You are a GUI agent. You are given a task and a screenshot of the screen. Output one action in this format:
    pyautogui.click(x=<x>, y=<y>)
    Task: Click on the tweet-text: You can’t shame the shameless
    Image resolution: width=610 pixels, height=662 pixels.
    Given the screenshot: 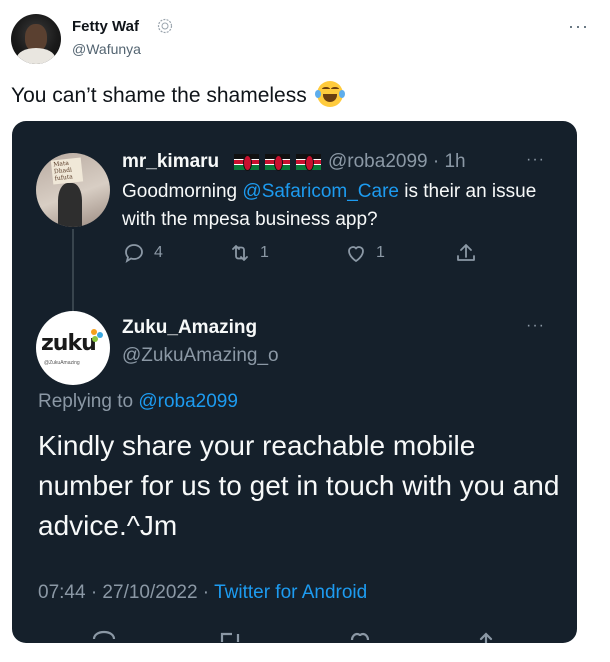 What is the action you would take?
    pyautogui.click(x=178, y=94)
    